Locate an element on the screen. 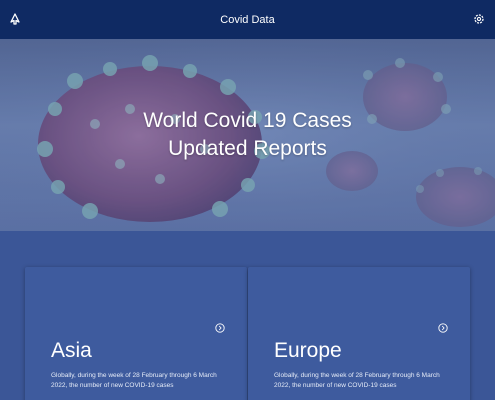 This screenshot has width=495, height=400. region-title: Asia is located at coordinates (71, 350).